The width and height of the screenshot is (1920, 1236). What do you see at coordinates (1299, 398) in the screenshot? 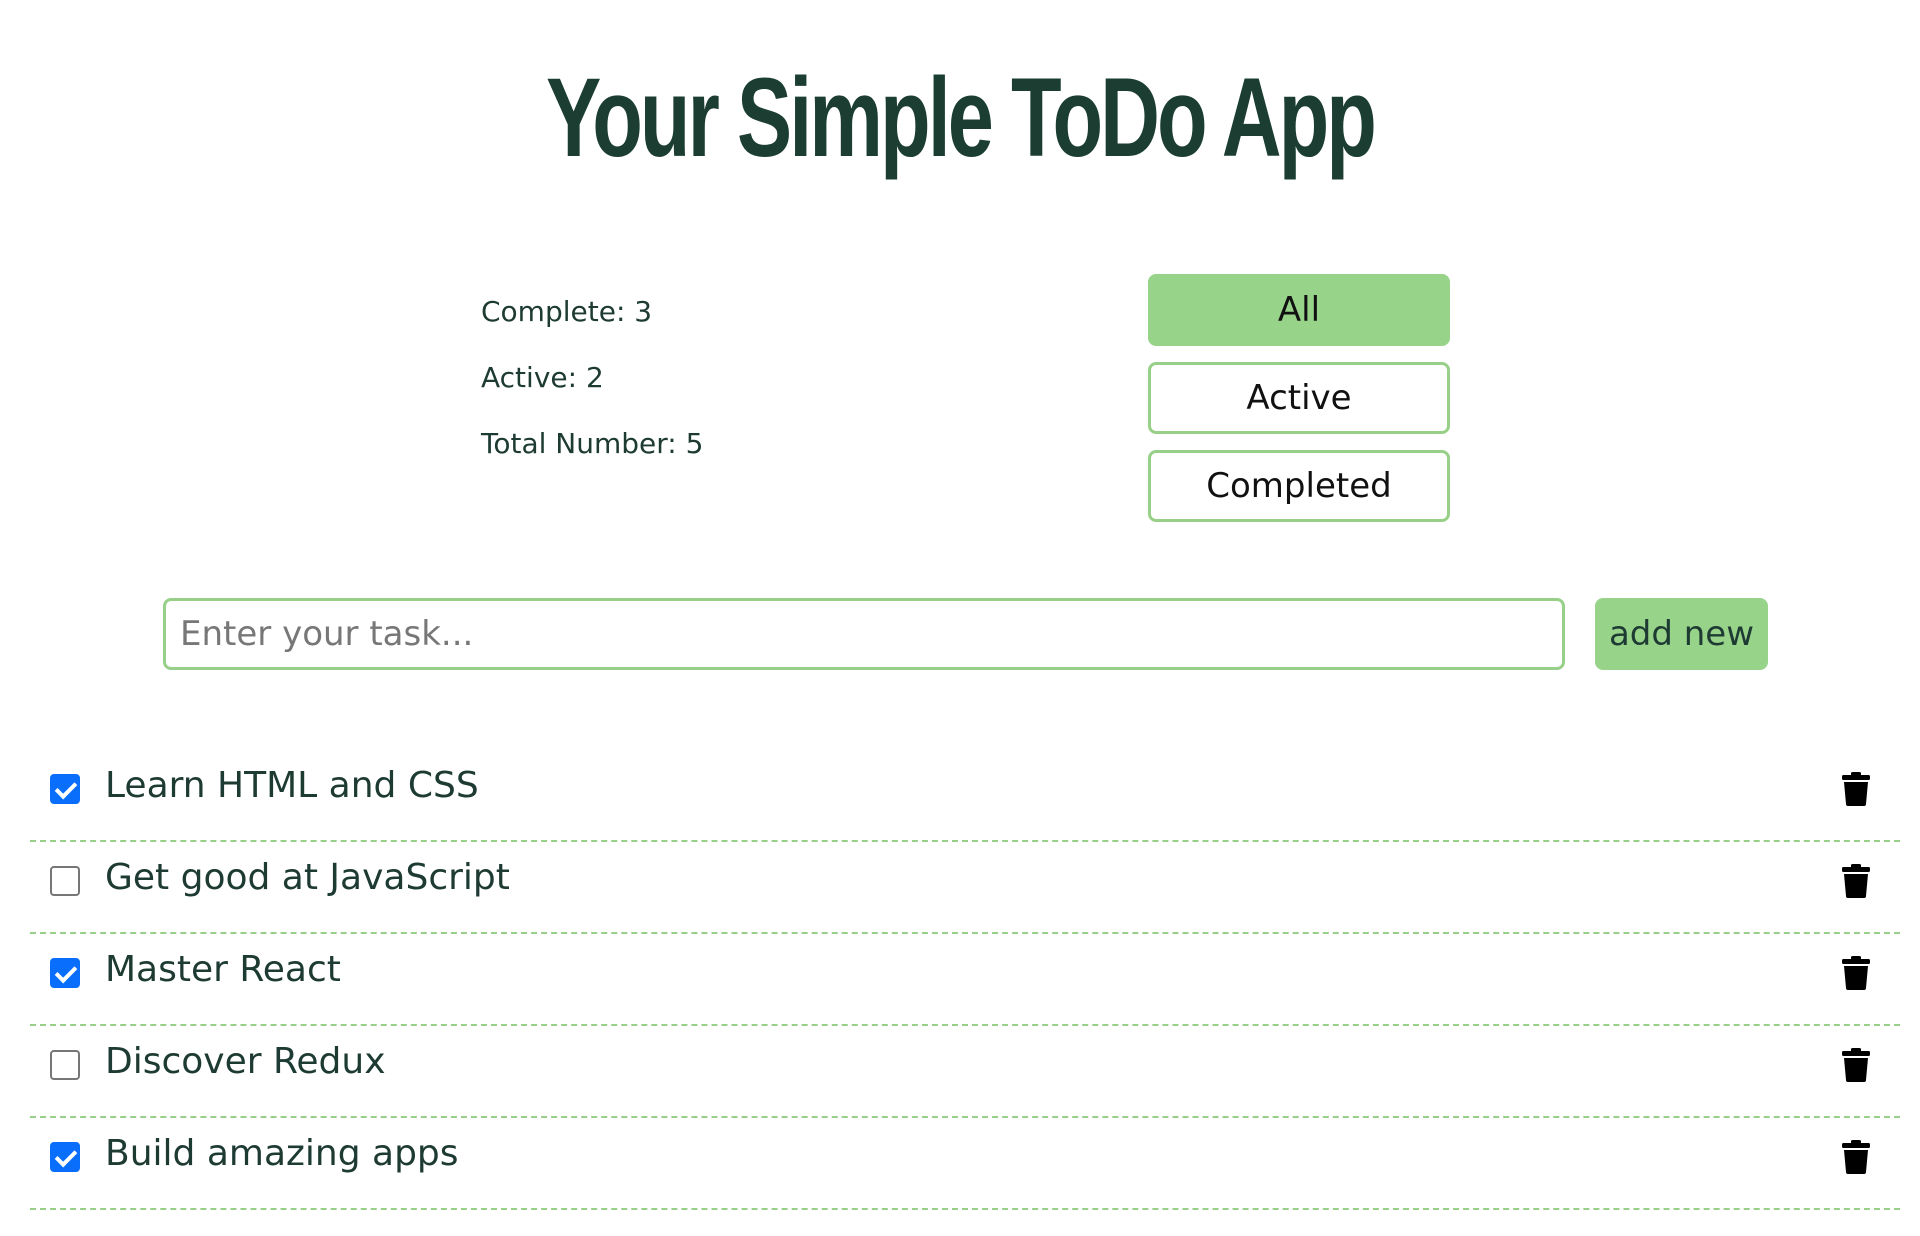
I see `filter-active-button: Active` at bounding box center [1299, 398].